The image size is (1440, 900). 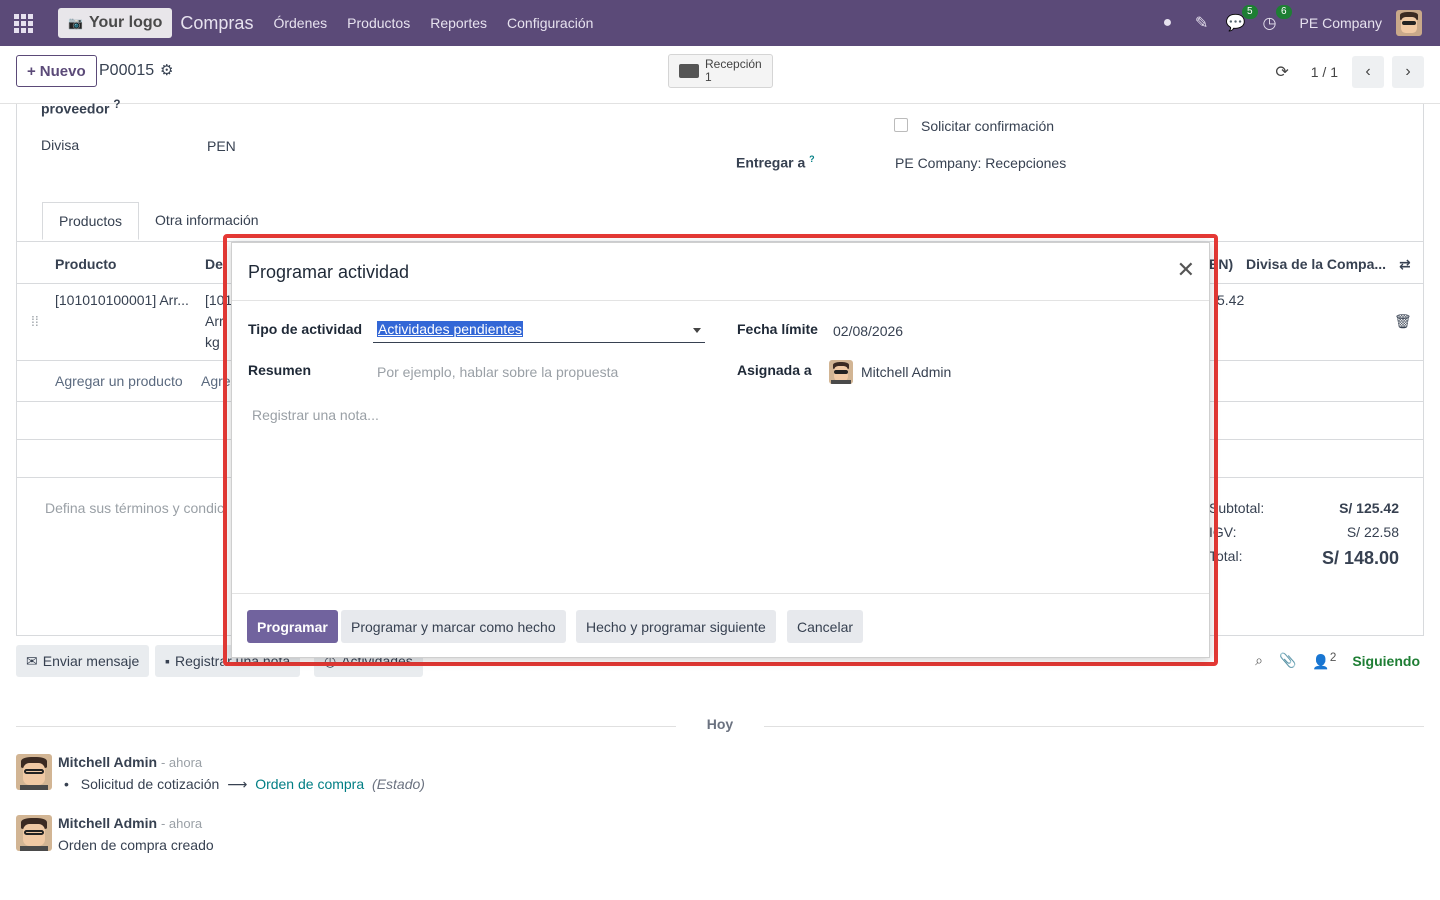 I want to click on assigned-to-label: Asignada a, so click(x=774, y=370).